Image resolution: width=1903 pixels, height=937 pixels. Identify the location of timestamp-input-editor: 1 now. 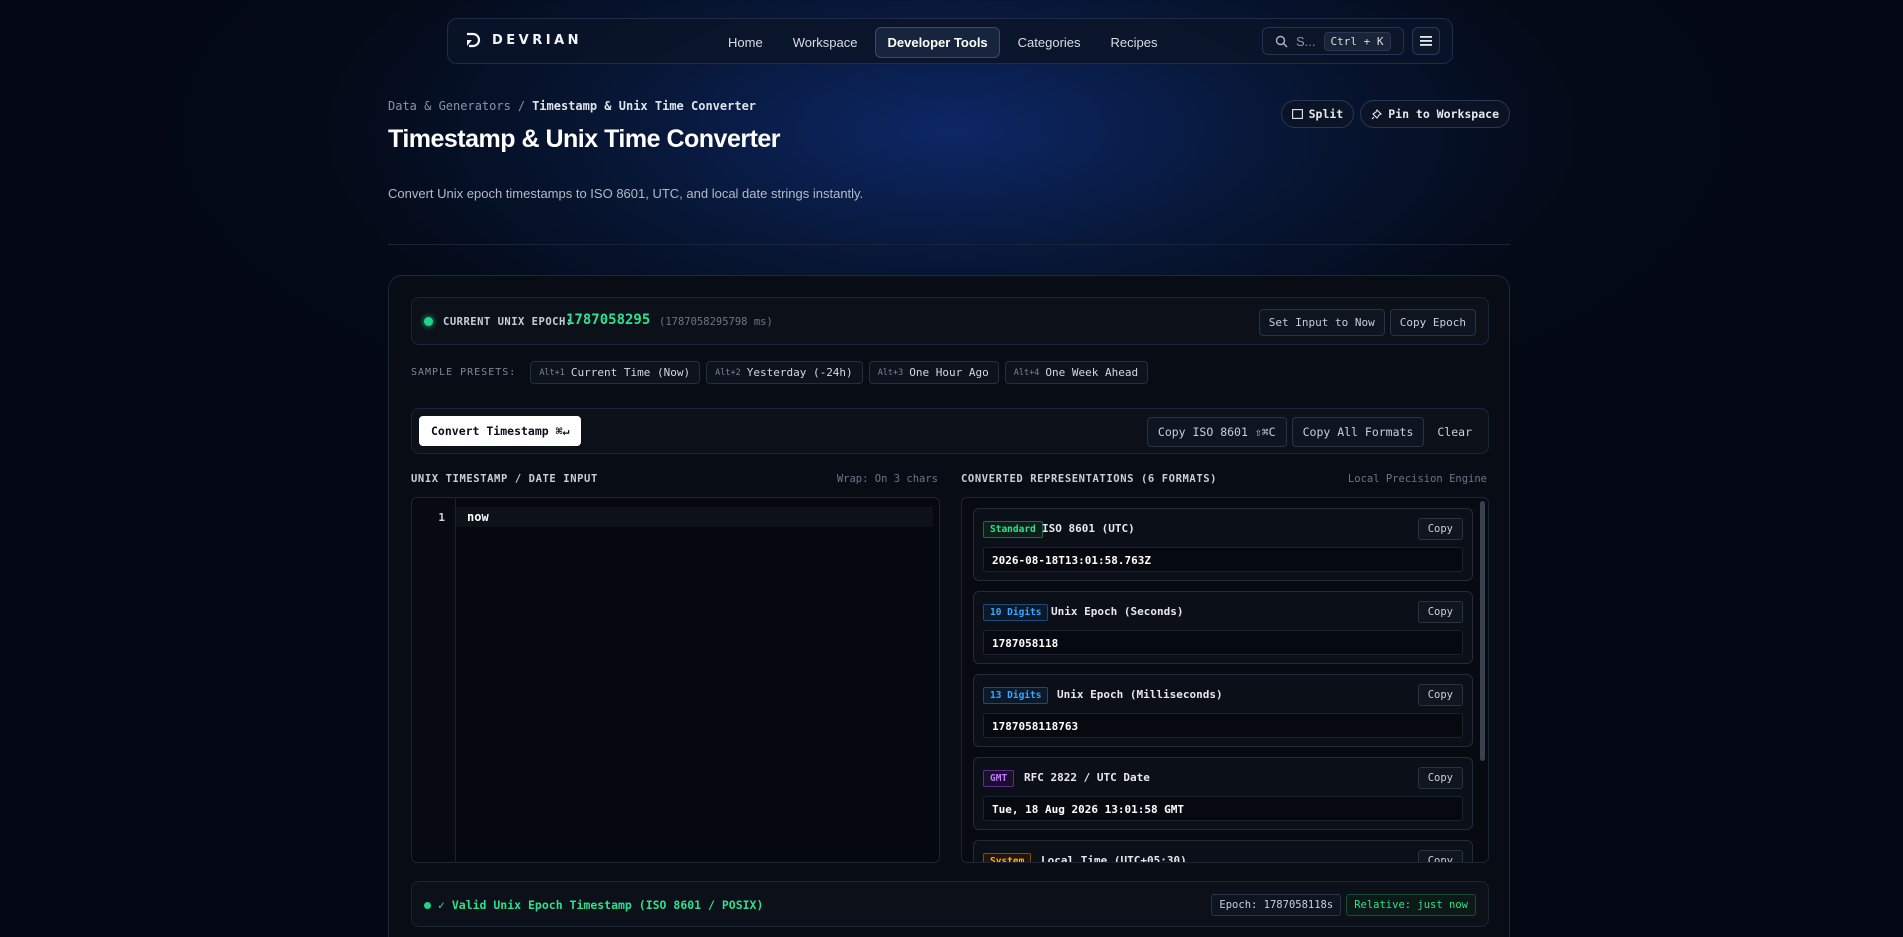
(675, 680).